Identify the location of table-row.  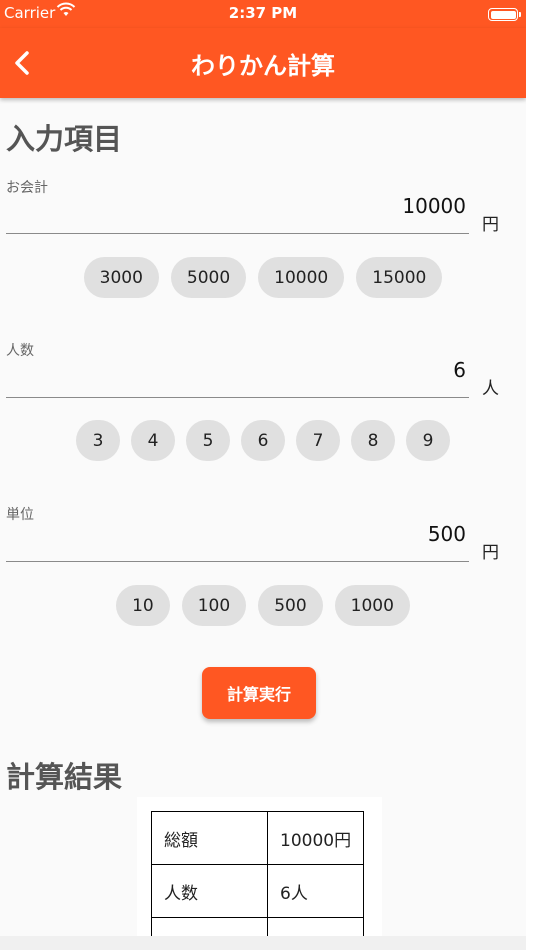
(257, 926).